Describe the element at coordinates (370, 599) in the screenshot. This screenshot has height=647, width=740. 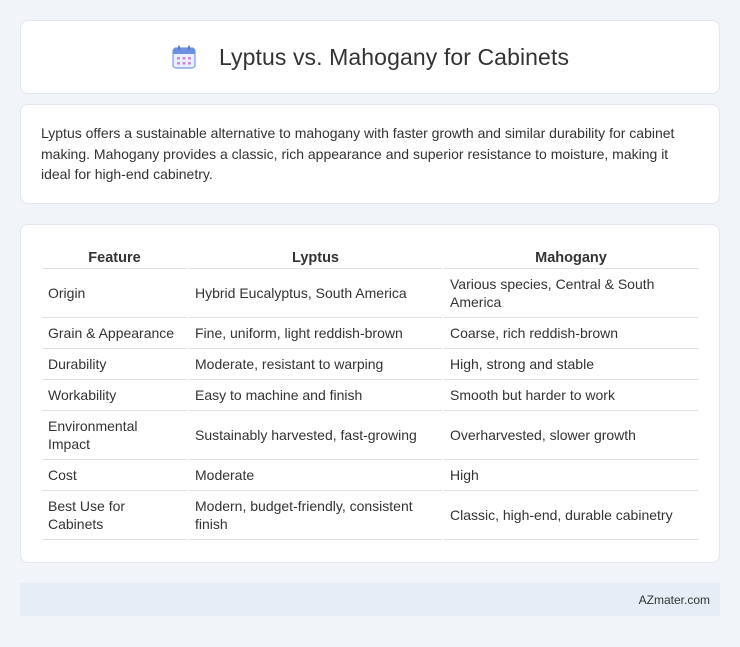
I see `footer-bar: AZmater.com` at that location.